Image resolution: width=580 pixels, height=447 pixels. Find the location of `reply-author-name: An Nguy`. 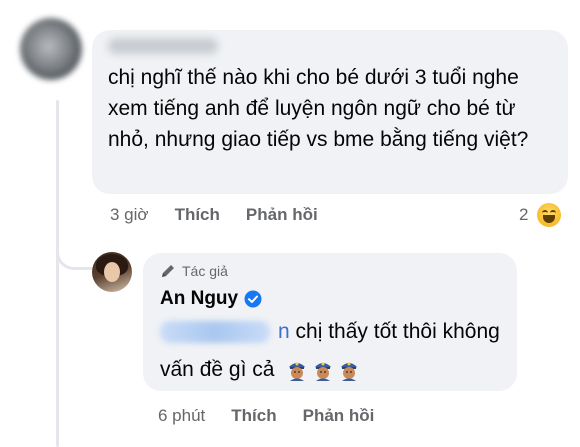

reply-author-name: An Nguy is located at coordinates (199, 299).